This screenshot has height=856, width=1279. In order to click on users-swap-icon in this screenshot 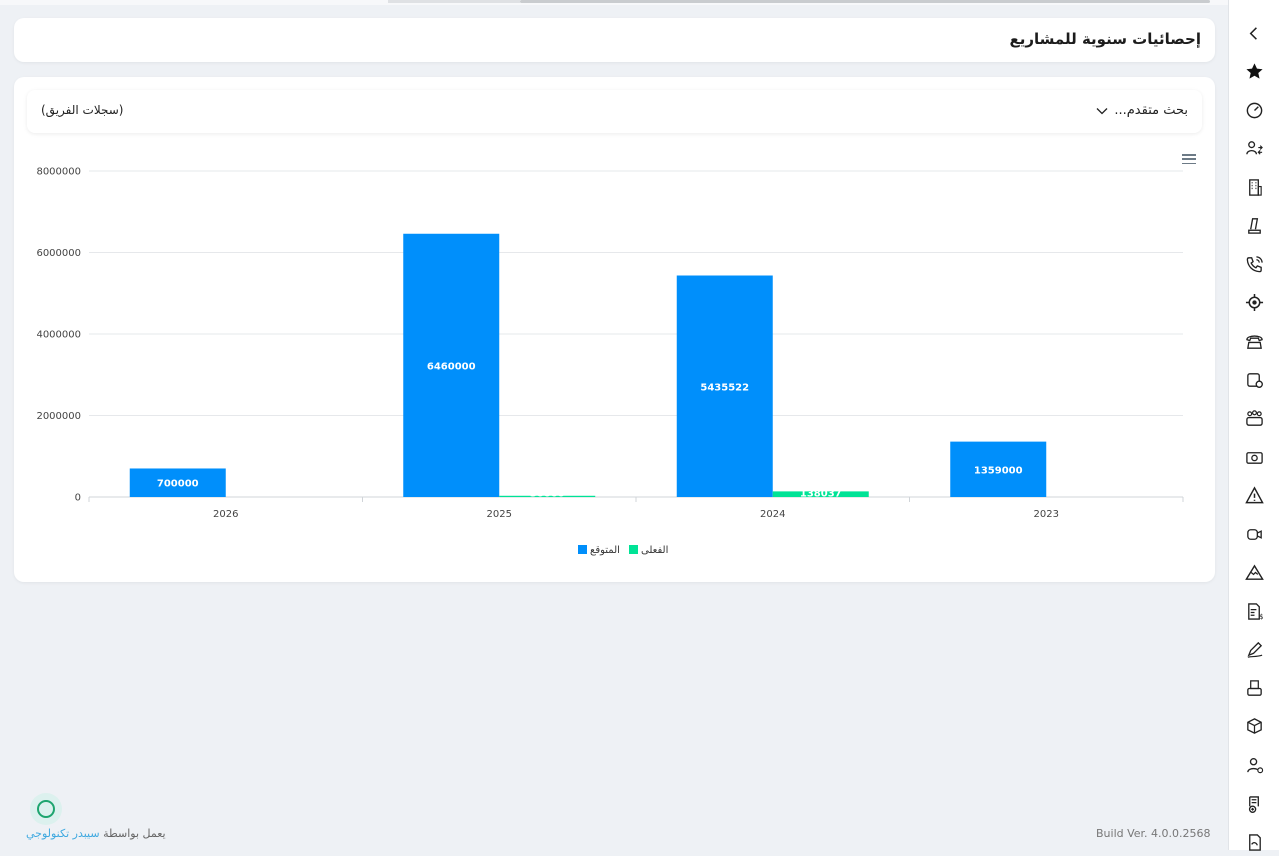, I will do `click(1254, 149)`.